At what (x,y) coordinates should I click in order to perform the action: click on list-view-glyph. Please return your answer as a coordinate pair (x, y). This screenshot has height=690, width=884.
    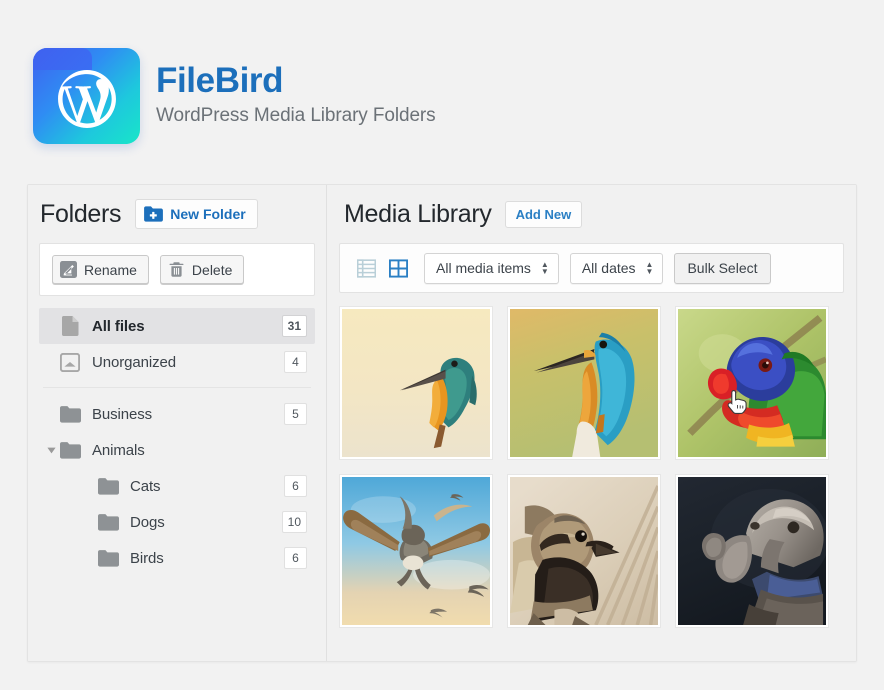
    Looking at the image, I should click on (366, 268).